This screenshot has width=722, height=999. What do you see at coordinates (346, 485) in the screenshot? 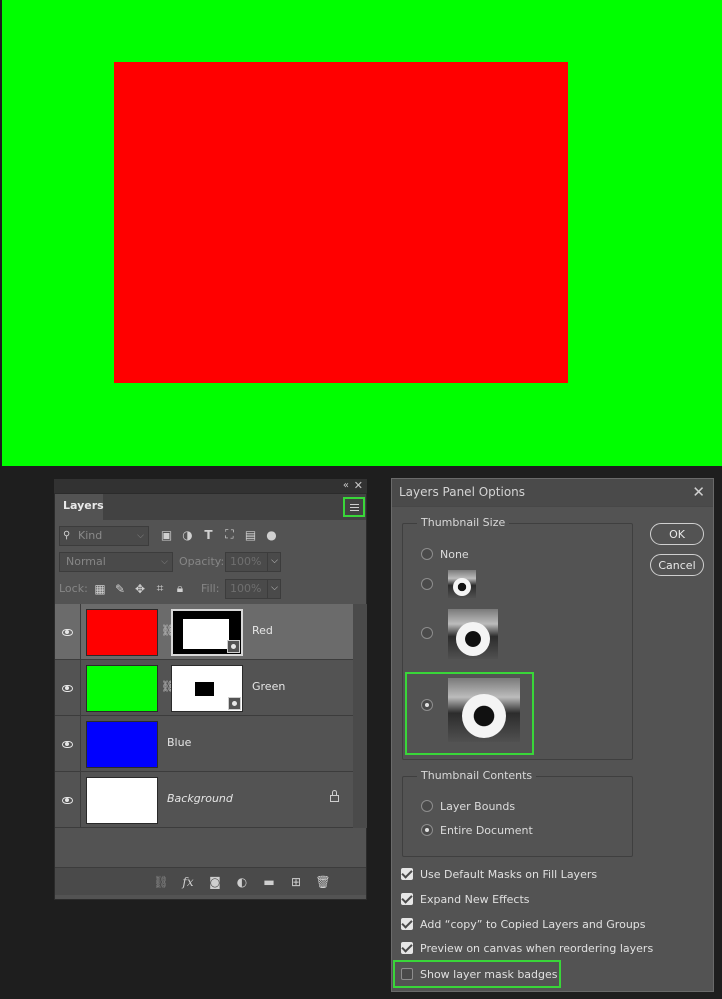
I see `collapse-panel-icon: «` at bounding box center [346, 485].